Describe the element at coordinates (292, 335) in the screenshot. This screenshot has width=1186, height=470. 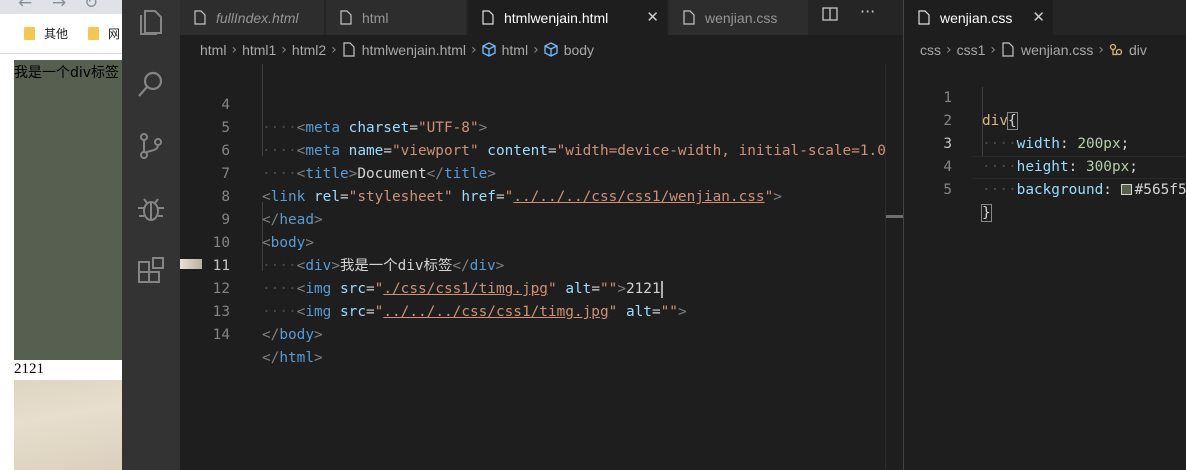
I see `code-text: </body>` at that location.